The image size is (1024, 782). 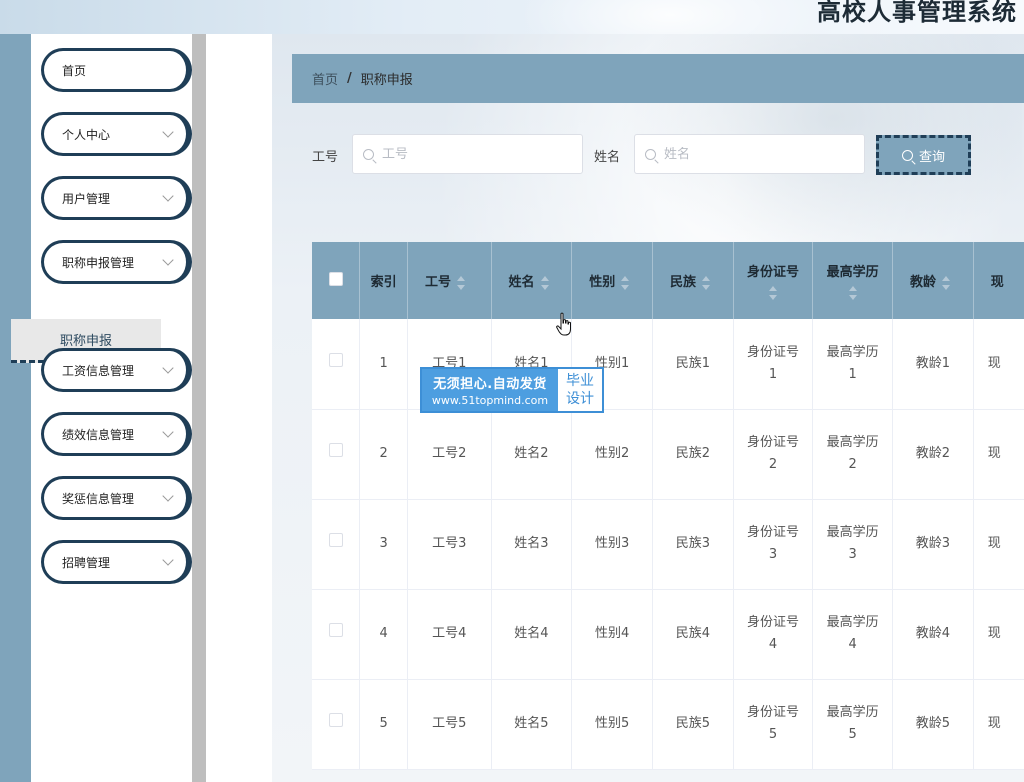 I want to click on header-gender: 性别, so click(x=612, y=280).